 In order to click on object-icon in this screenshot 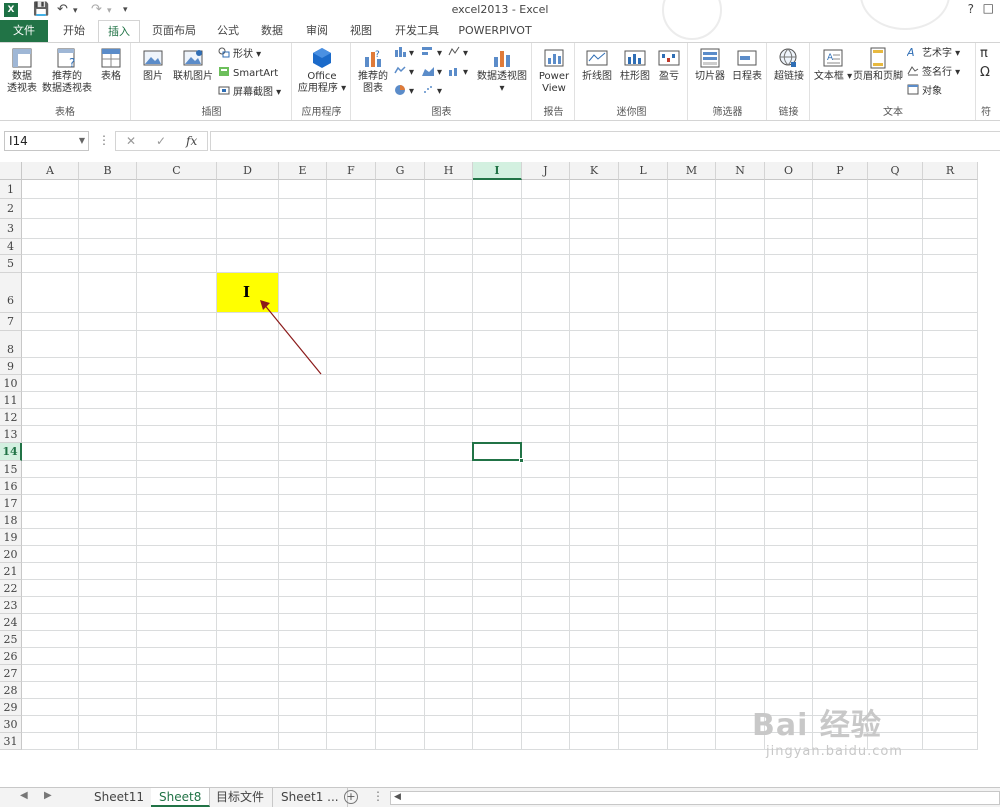, I will do `click(913, 89)`.